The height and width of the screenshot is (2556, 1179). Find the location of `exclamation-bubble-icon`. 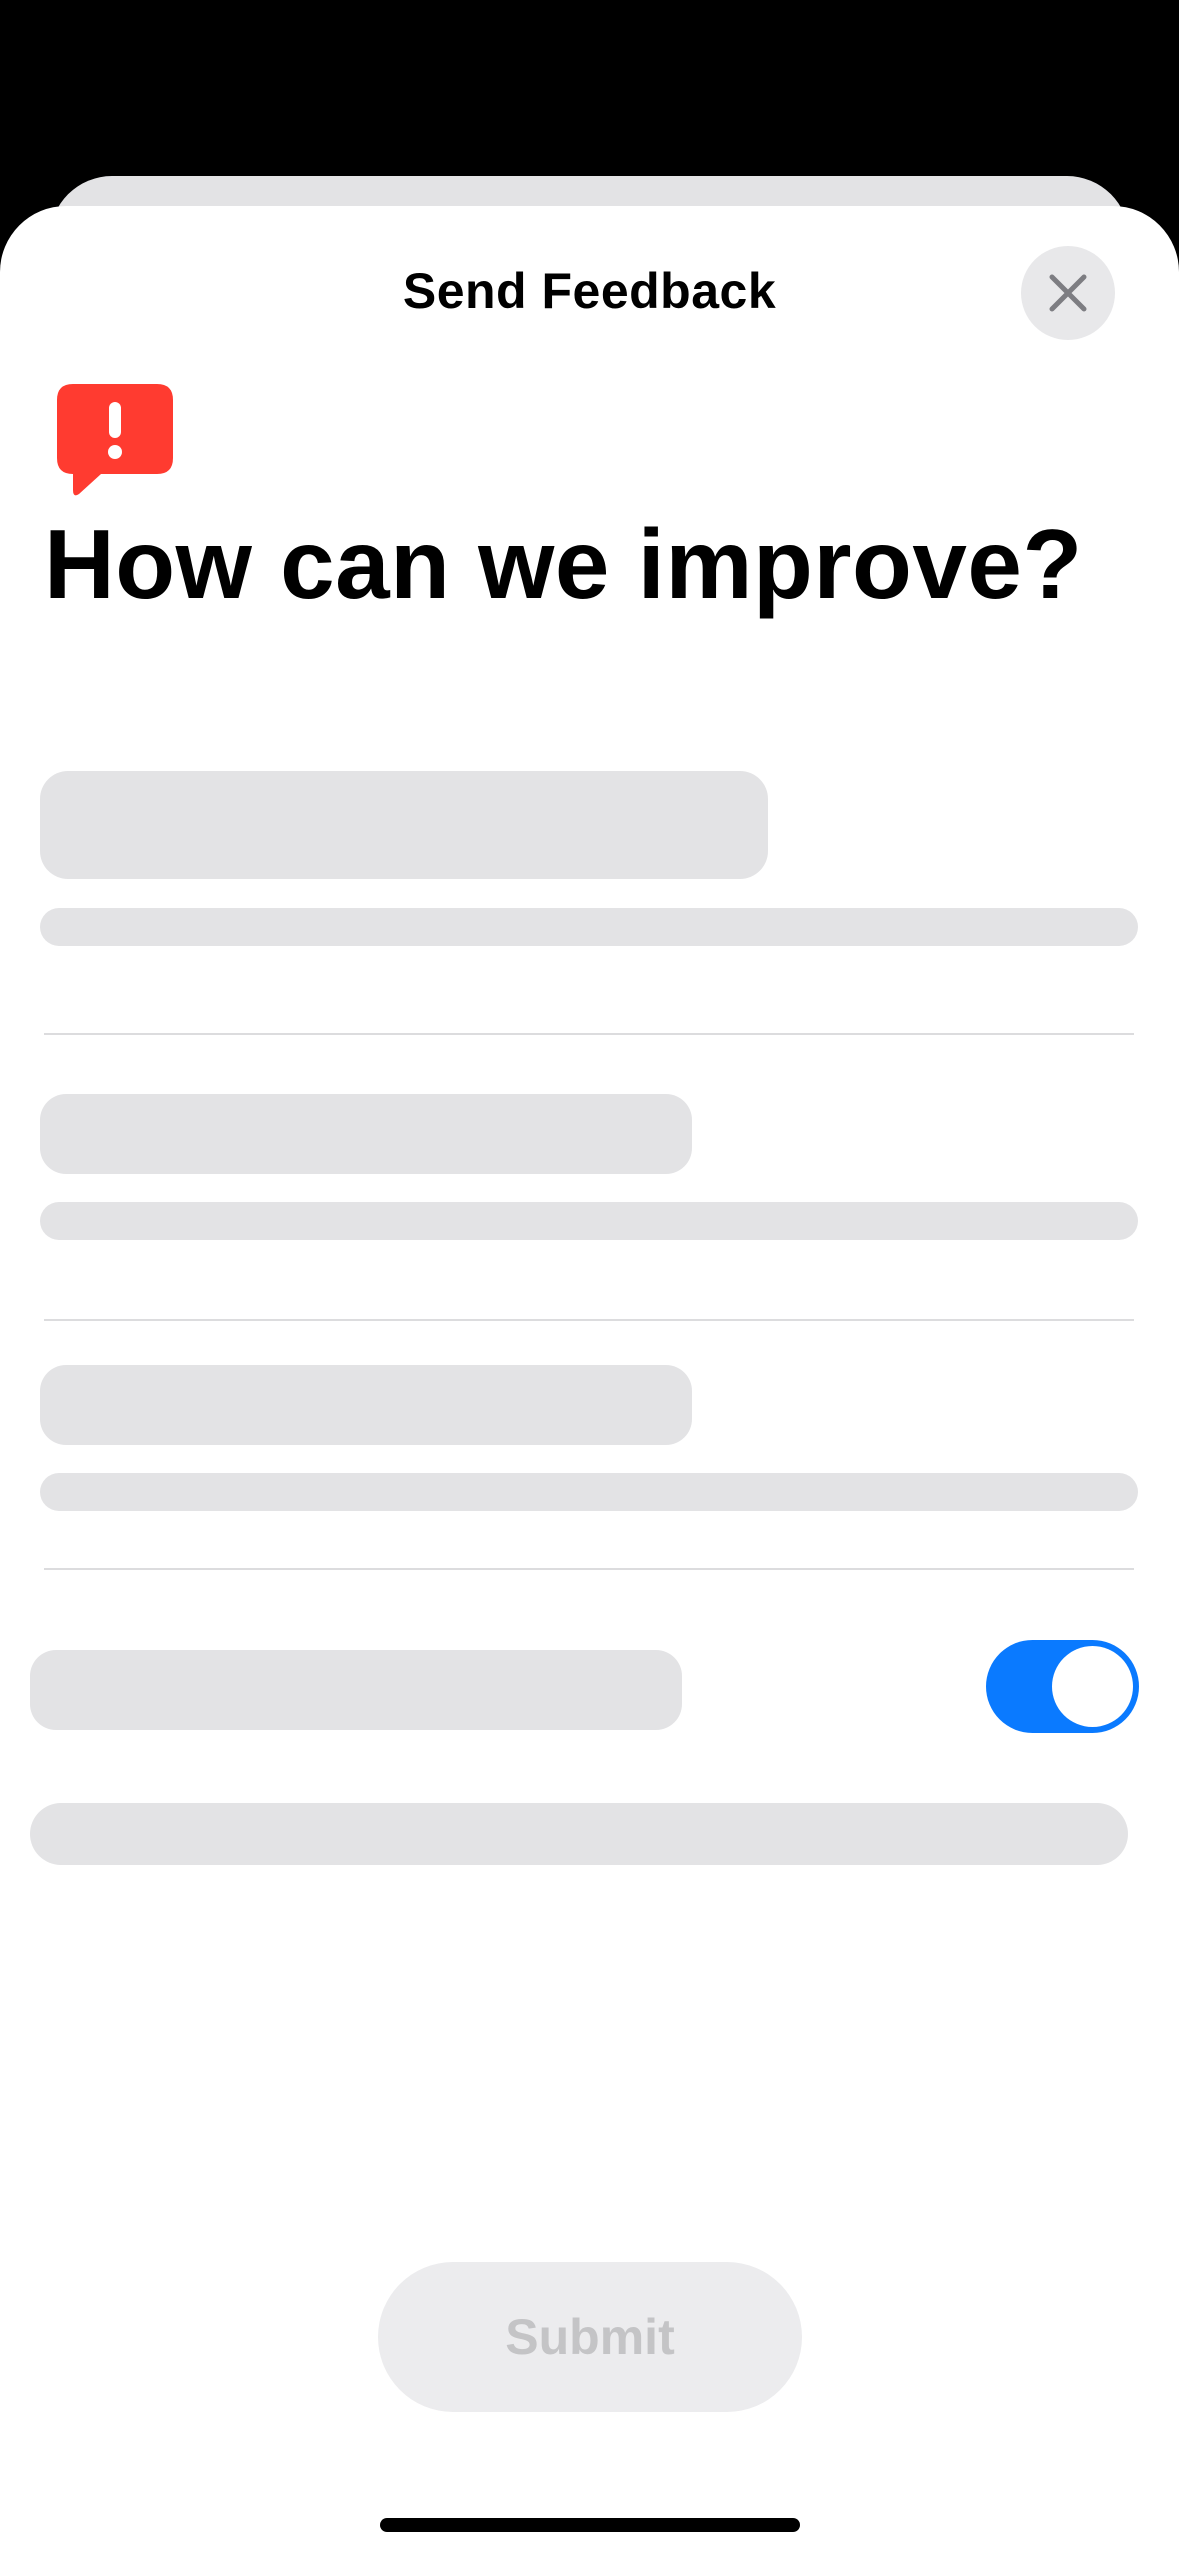

exclamation-bubble-icon is located at coordinates (115, 440).